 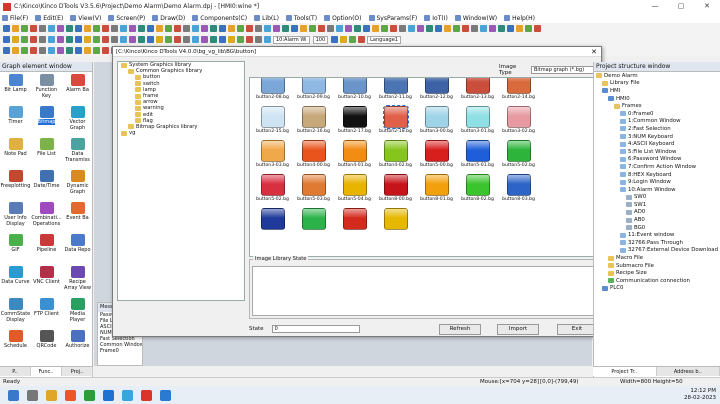 I want to click on menu-item: Help(H), so click(x=519, y=18).